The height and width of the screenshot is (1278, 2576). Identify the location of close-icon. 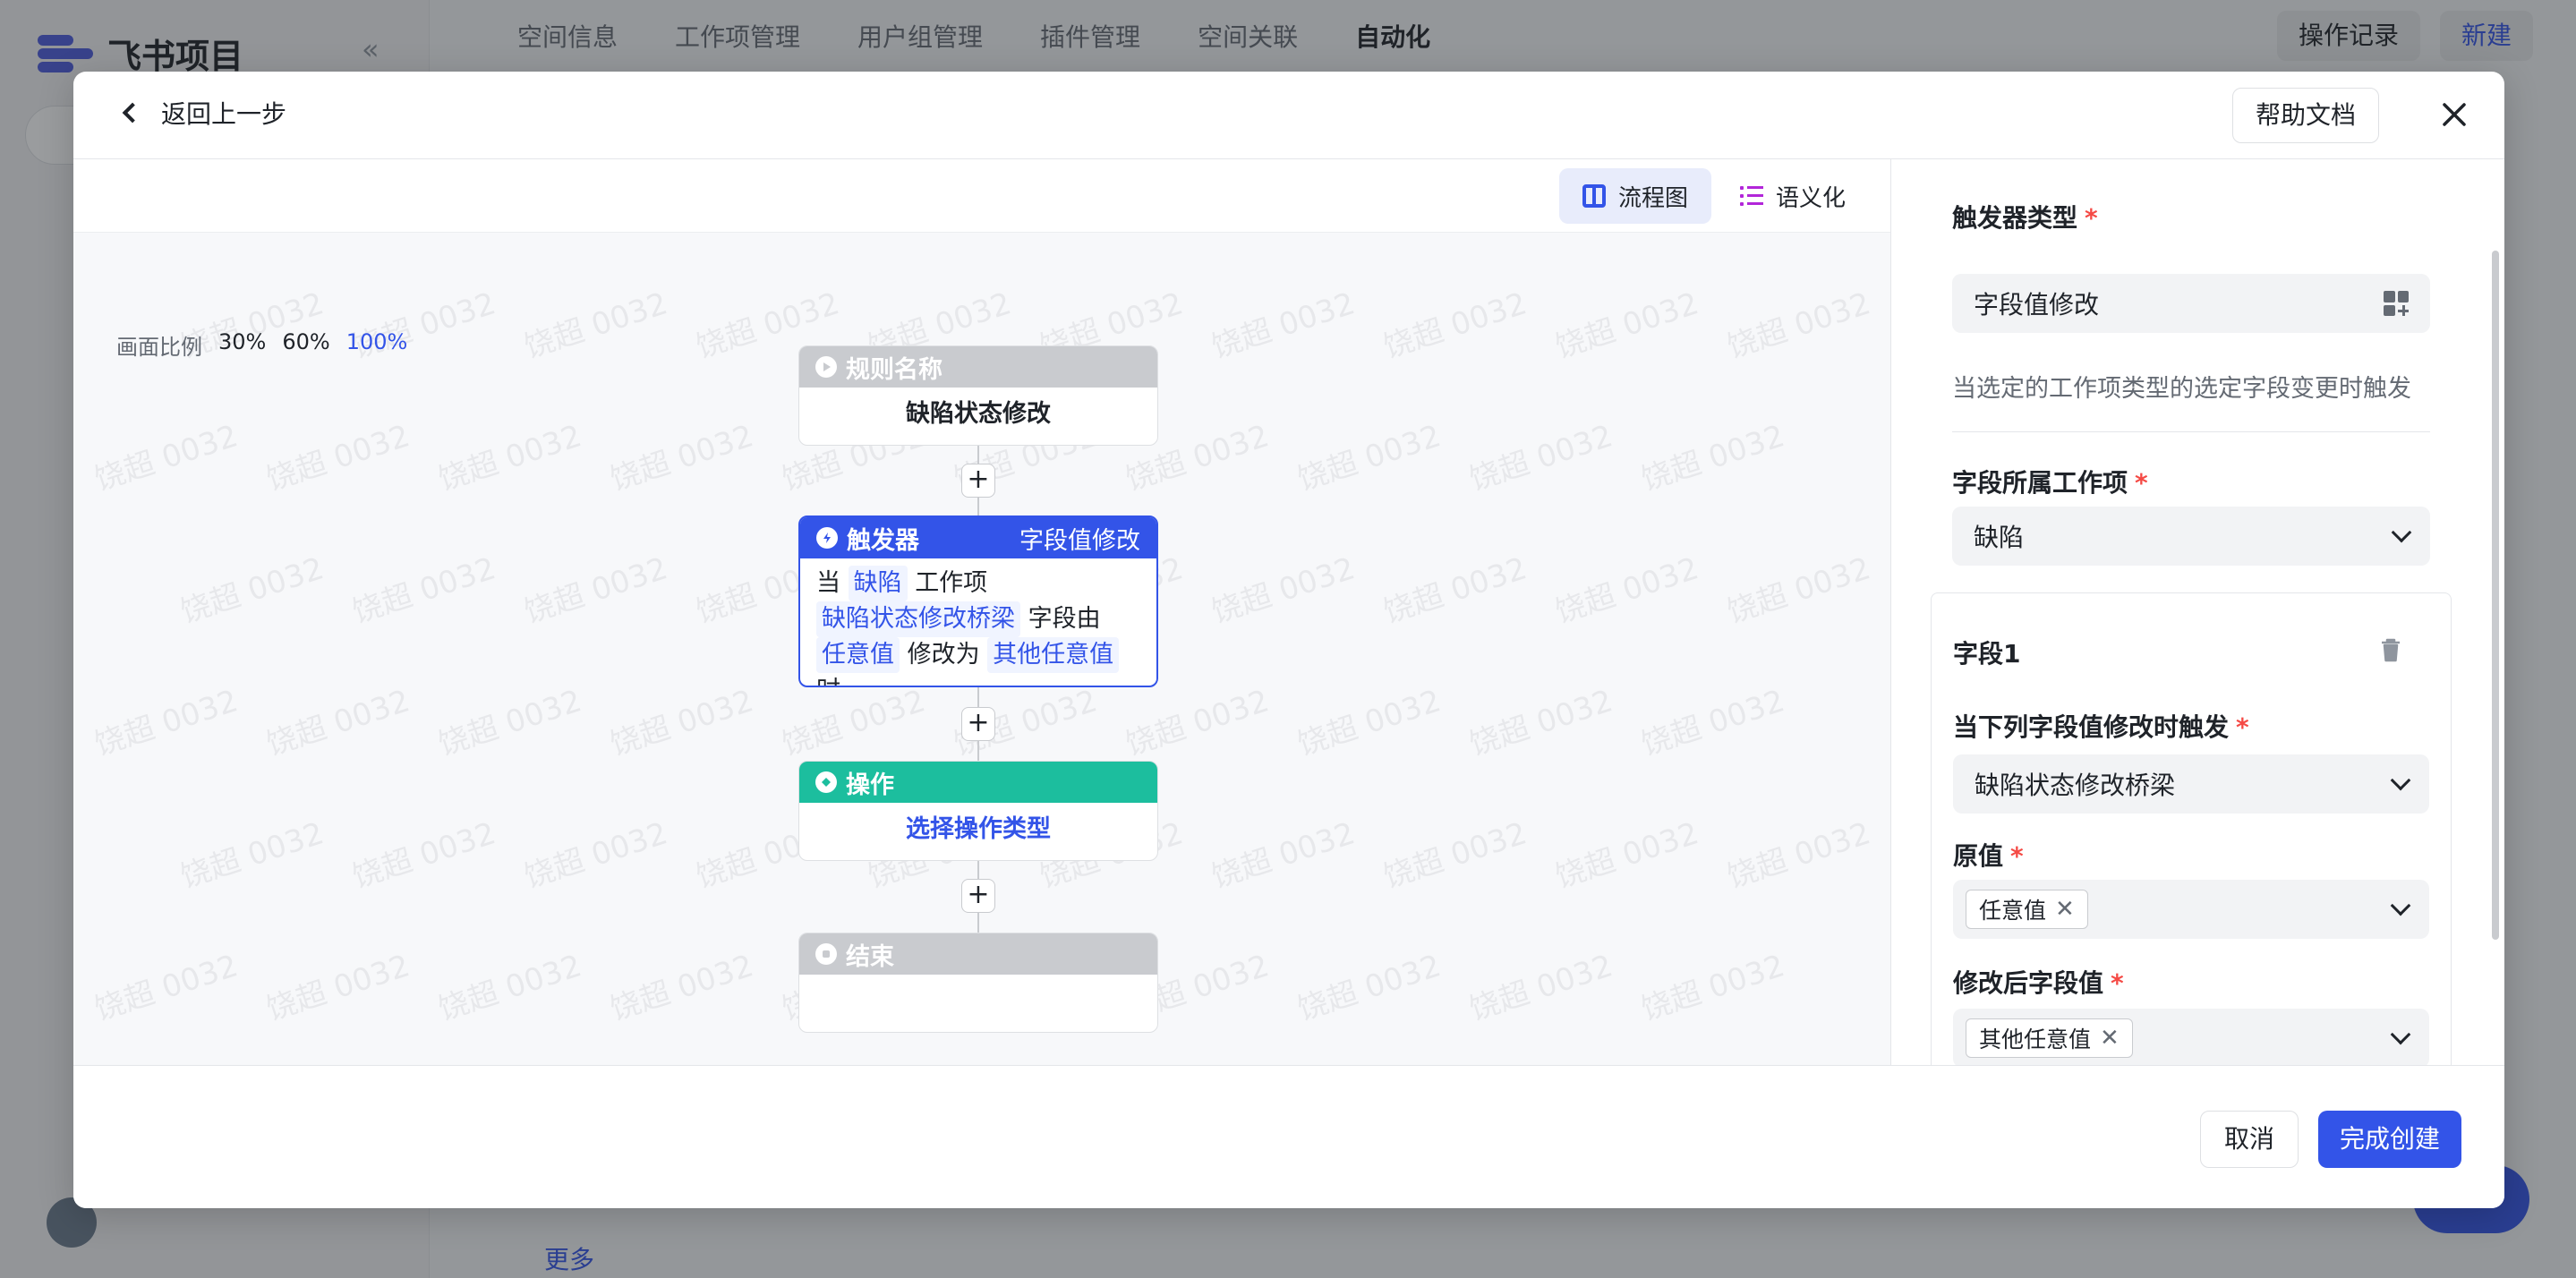
(2454, 114).